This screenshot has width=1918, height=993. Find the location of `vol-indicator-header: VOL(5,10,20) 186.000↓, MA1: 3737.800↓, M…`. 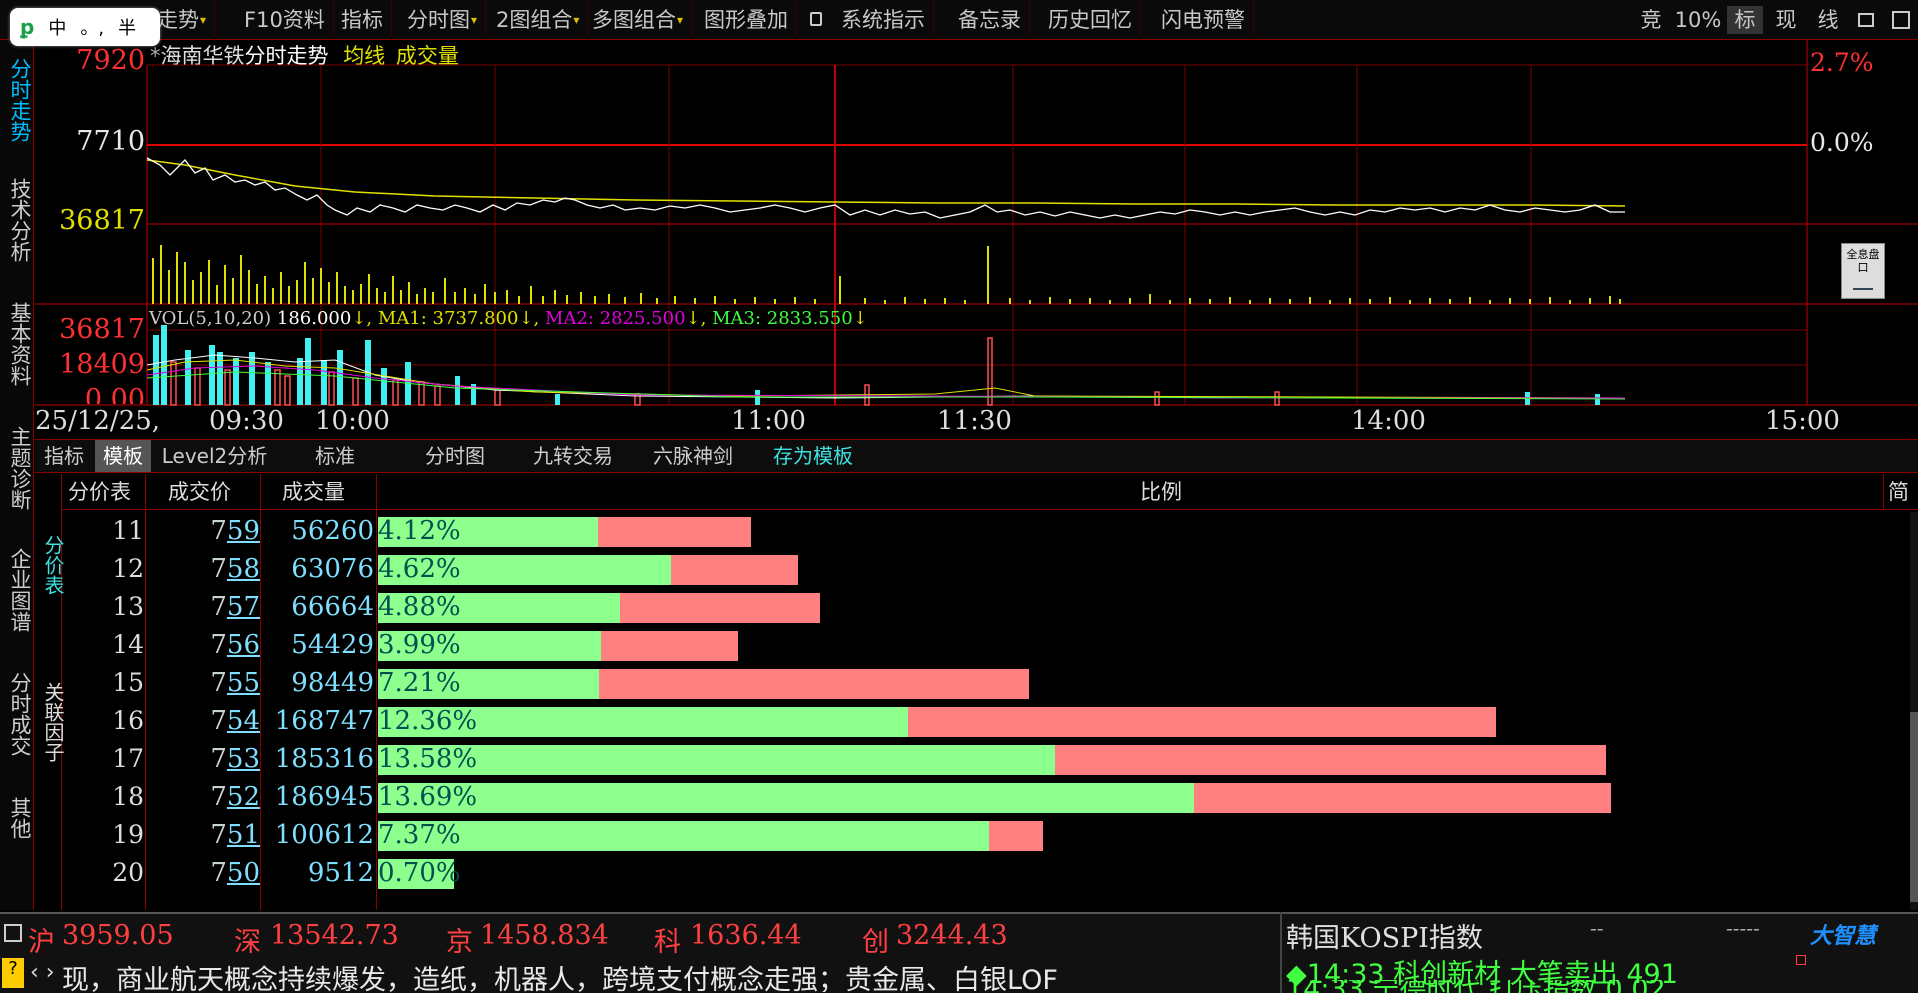

vol-indicator-header: VOL(5,10,20) 186.000↓, MA1: 3737.800↓, M… is located at coordinates (508, 318).